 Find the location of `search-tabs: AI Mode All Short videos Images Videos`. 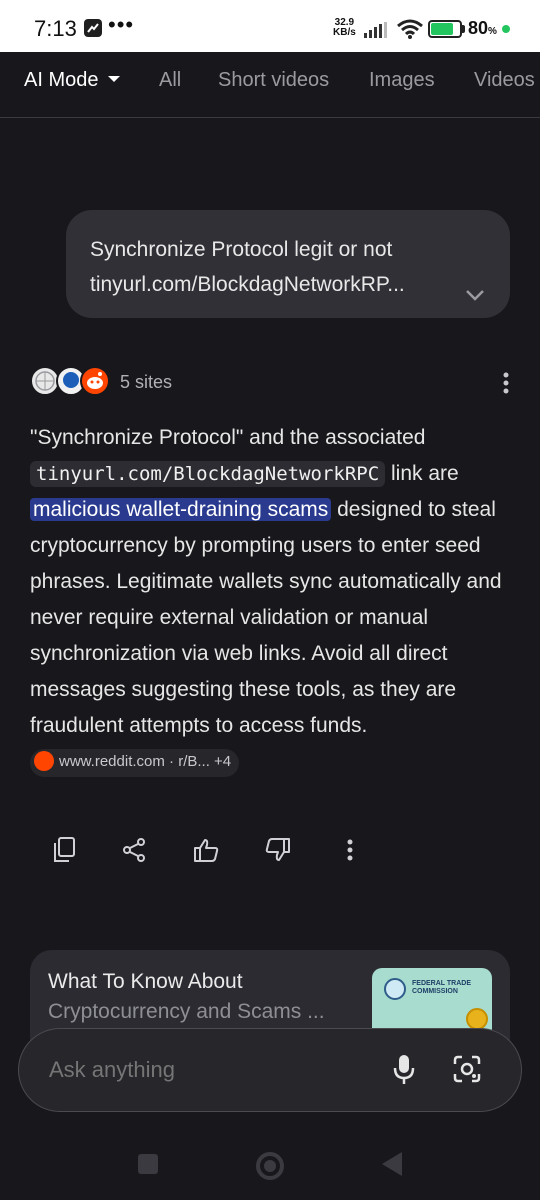

search-tabs: AI Mode All Short videos Images Videos is located at coordinates (270, 85).